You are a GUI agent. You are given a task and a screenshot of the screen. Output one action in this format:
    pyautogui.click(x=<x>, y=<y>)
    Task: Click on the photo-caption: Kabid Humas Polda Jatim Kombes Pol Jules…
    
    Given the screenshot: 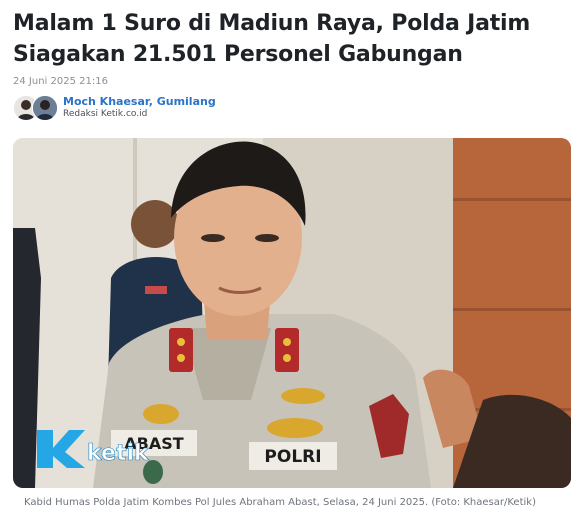 What is the action you would take?
    pyautogui.click(x=280, y=502)
    